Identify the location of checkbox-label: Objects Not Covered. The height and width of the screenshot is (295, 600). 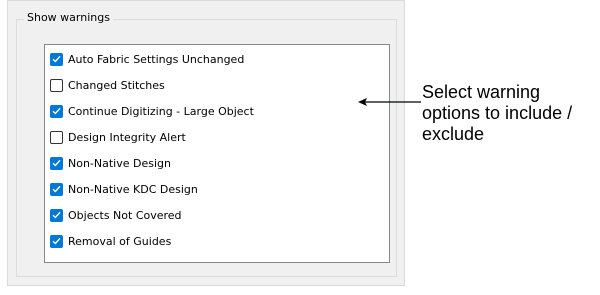
(125, 215).